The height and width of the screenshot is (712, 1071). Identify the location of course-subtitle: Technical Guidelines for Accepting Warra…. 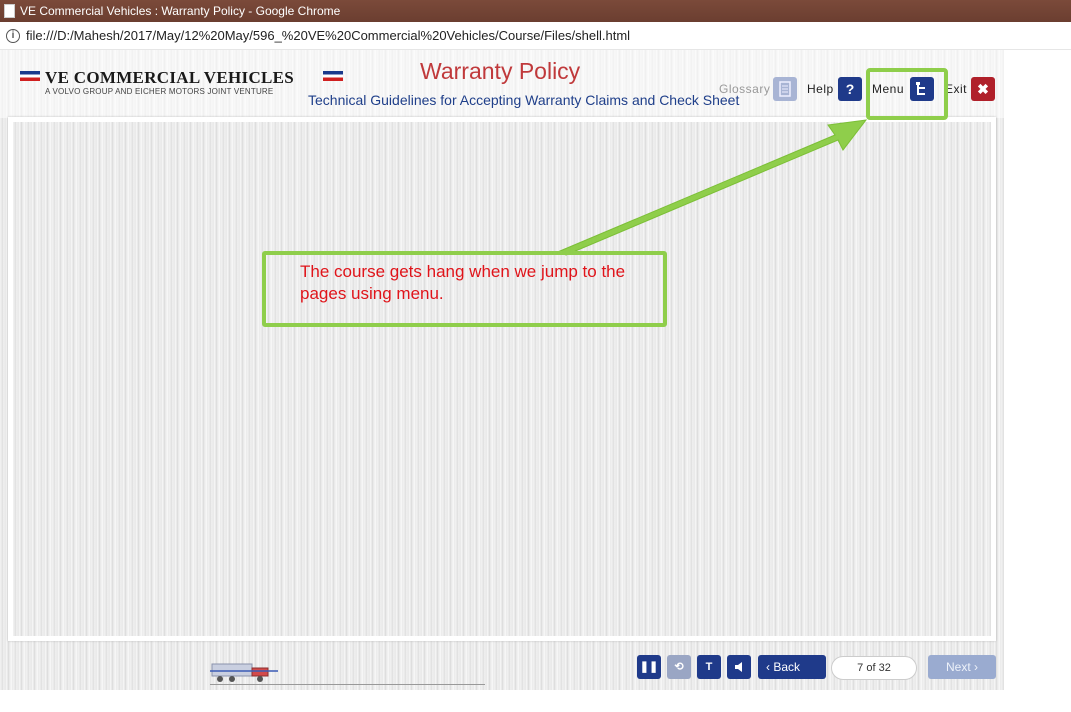
(524, 100).